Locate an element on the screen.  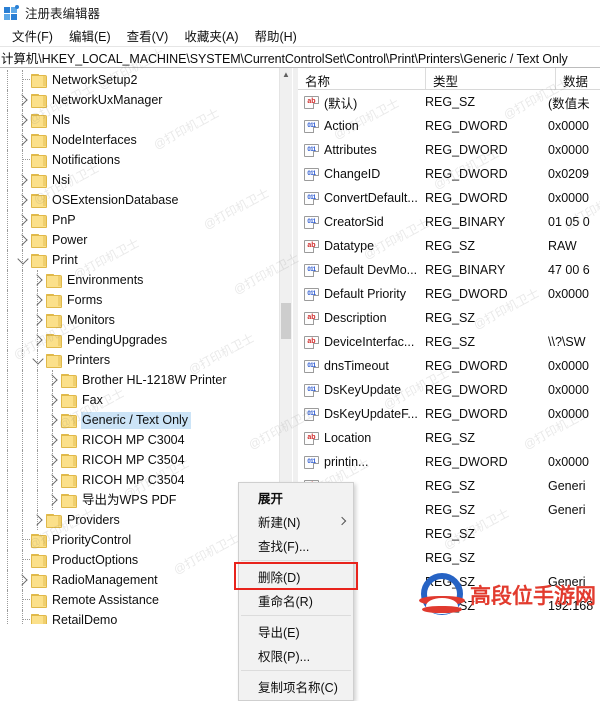
tree-item: Environments is located at coordinates (146, 280).